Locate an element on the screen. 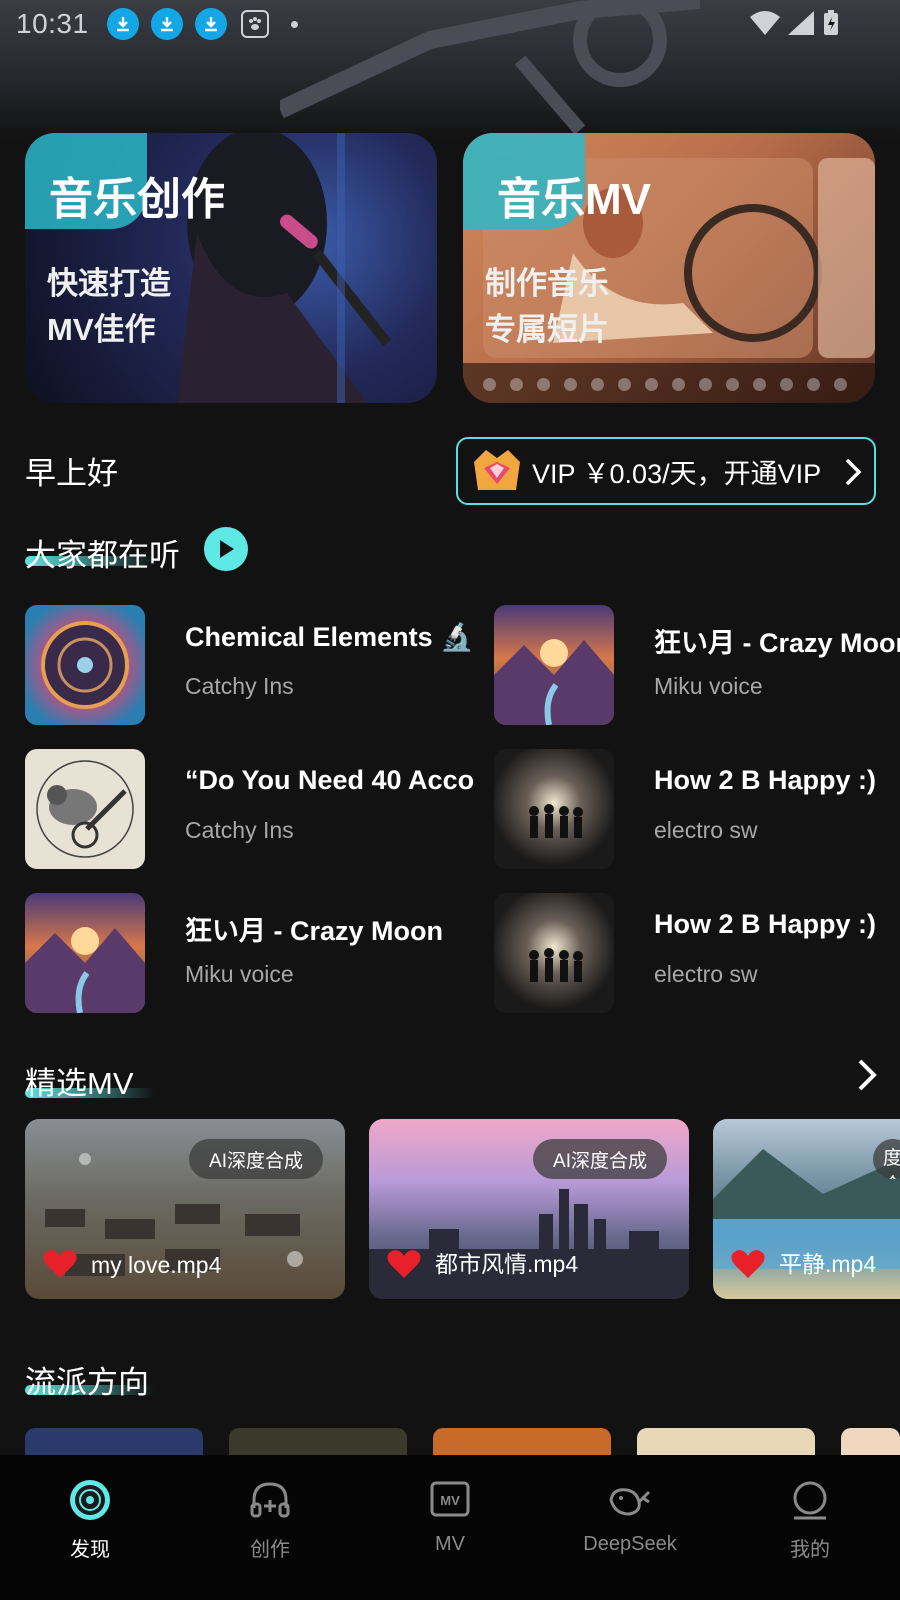 The height and width of the screenshot is (1600, 900). play-icon is located at coordinates (227, 549).